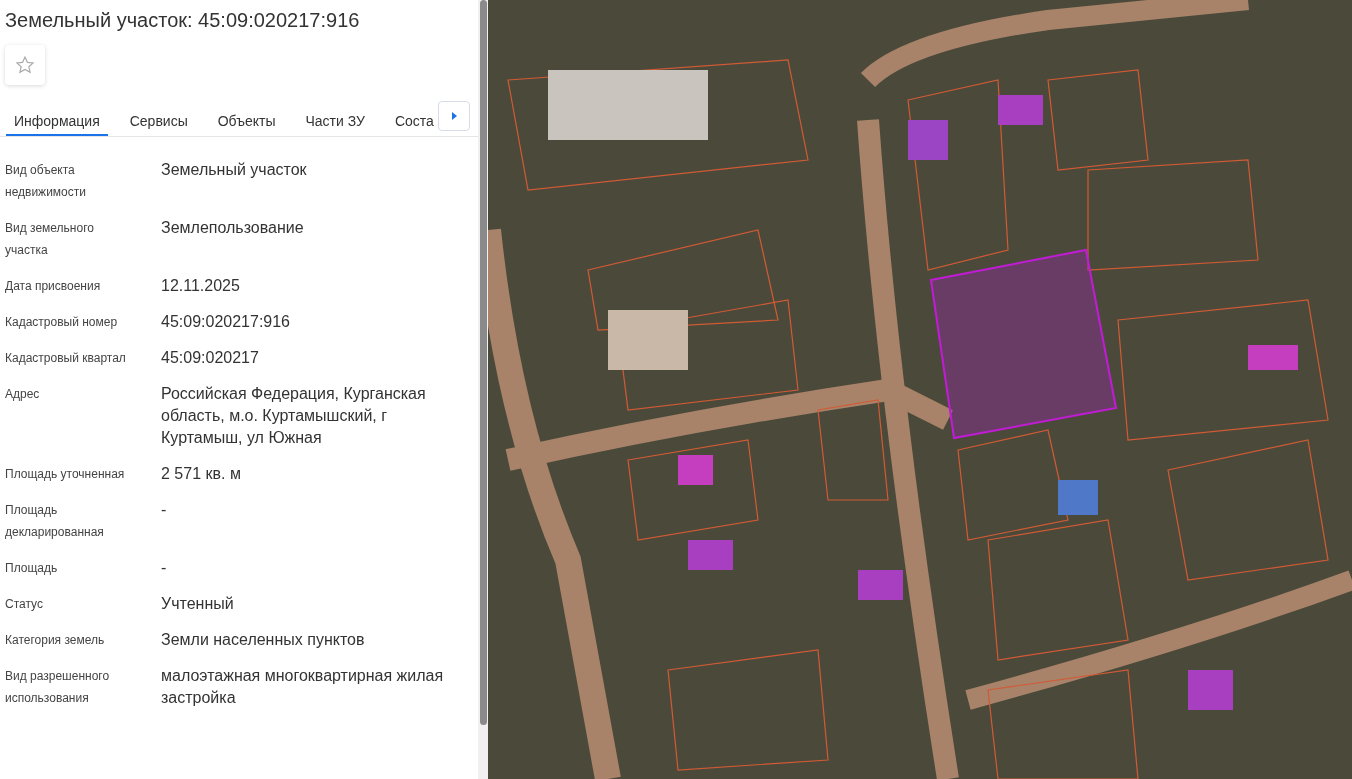  Describe the element at coordinates (263, 640) in the screenshot. I see `field-value: Земли населенных пунктов` at that location.